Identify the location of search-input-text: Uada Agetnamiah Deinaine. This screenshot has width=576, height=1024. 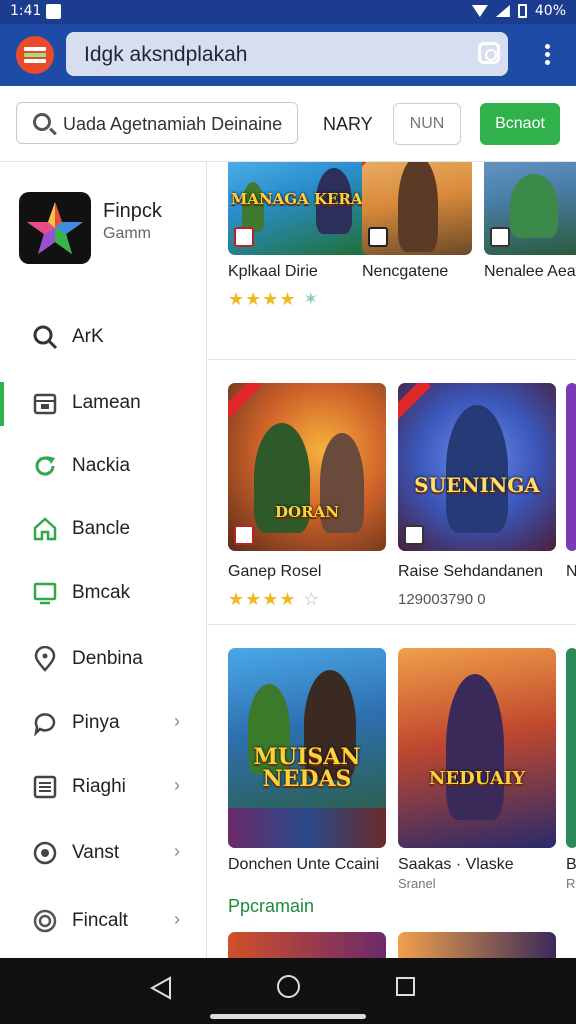
(173, 124).